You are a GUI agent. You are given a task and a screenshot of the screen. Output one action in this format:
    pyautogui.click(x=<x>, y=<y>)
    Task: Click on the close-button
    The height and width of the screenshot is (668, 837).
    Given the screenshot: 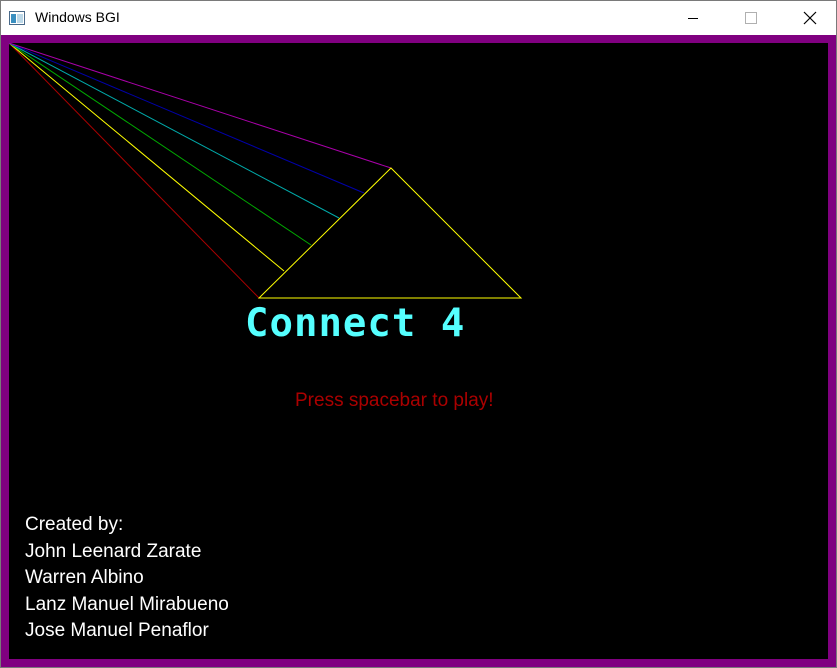 What is the action you would take?
    pyautogui.click(x=810, y=18)
    